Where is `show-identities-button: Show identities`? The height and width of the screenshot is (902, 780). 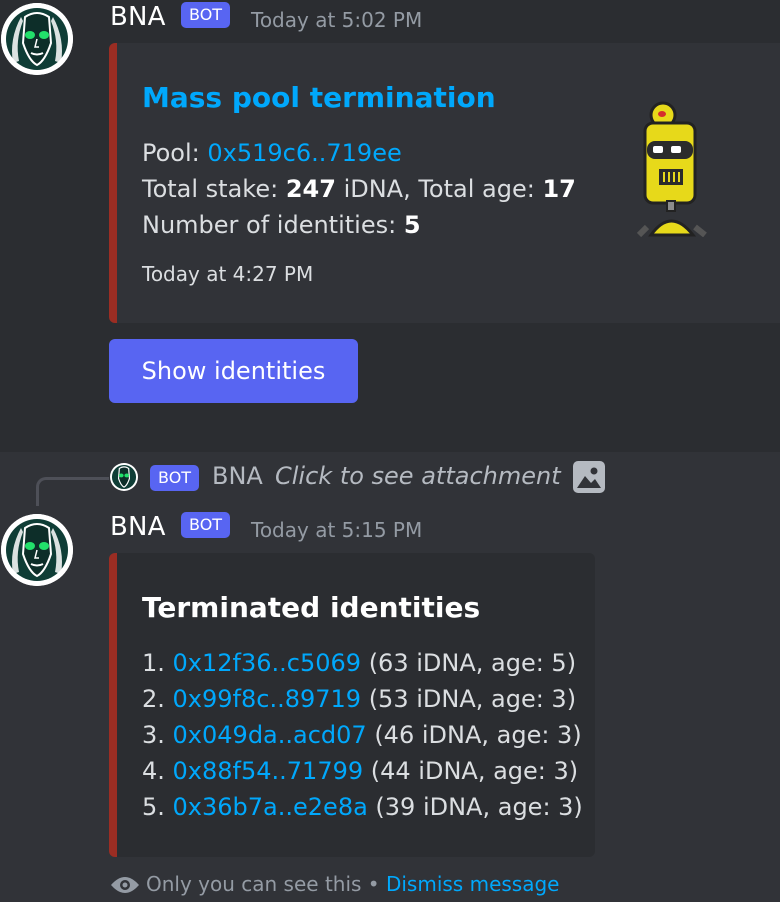
show-identities-button: Show identities is located at coordinates (233, 371).